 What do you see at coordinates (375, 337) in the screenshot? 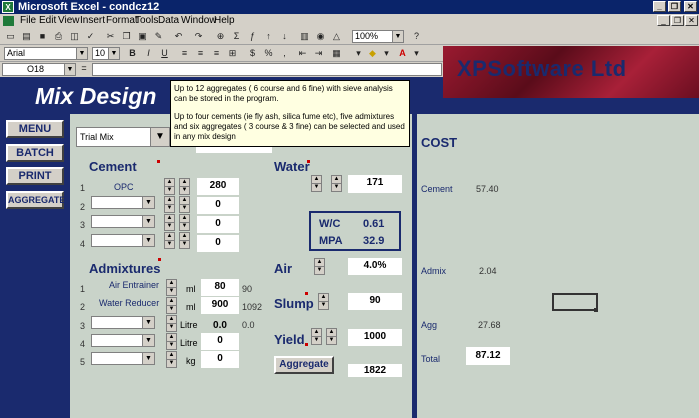
I see `yield-value: 1000` at bounding box center [375, 337].